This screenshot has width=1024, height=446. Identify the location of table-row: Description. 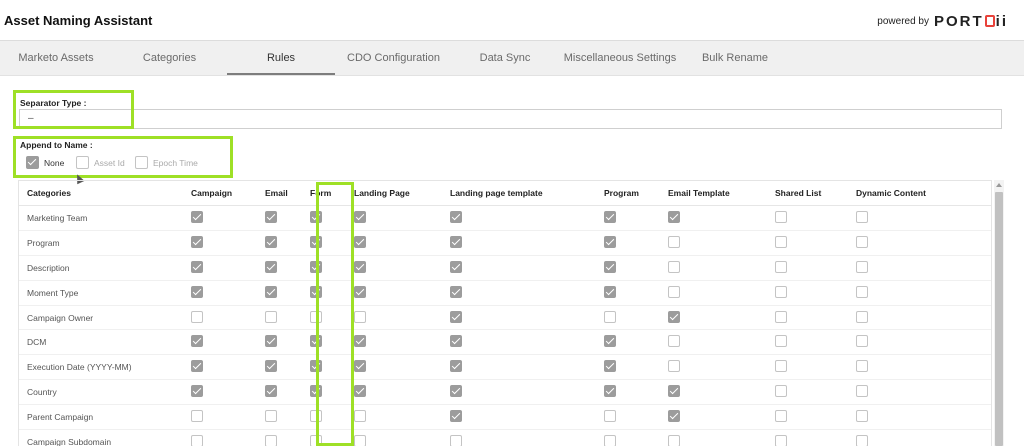
(505, 268).